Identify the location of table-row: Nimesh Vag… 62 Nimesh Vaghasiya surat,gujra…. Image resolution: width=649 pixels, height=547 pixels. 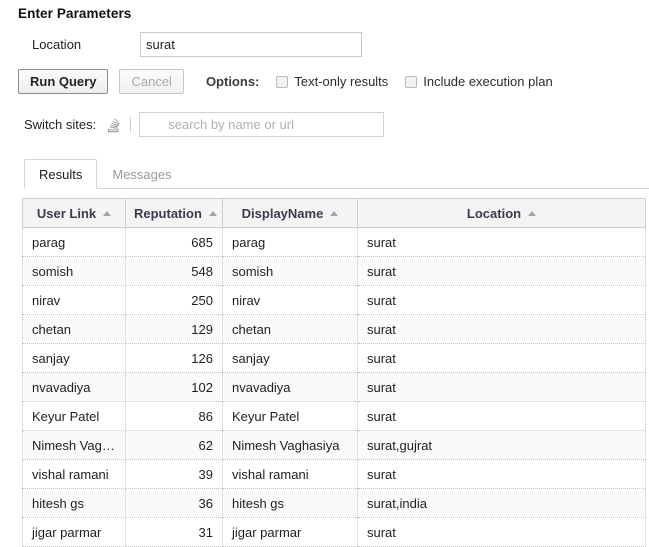
(334, 445).